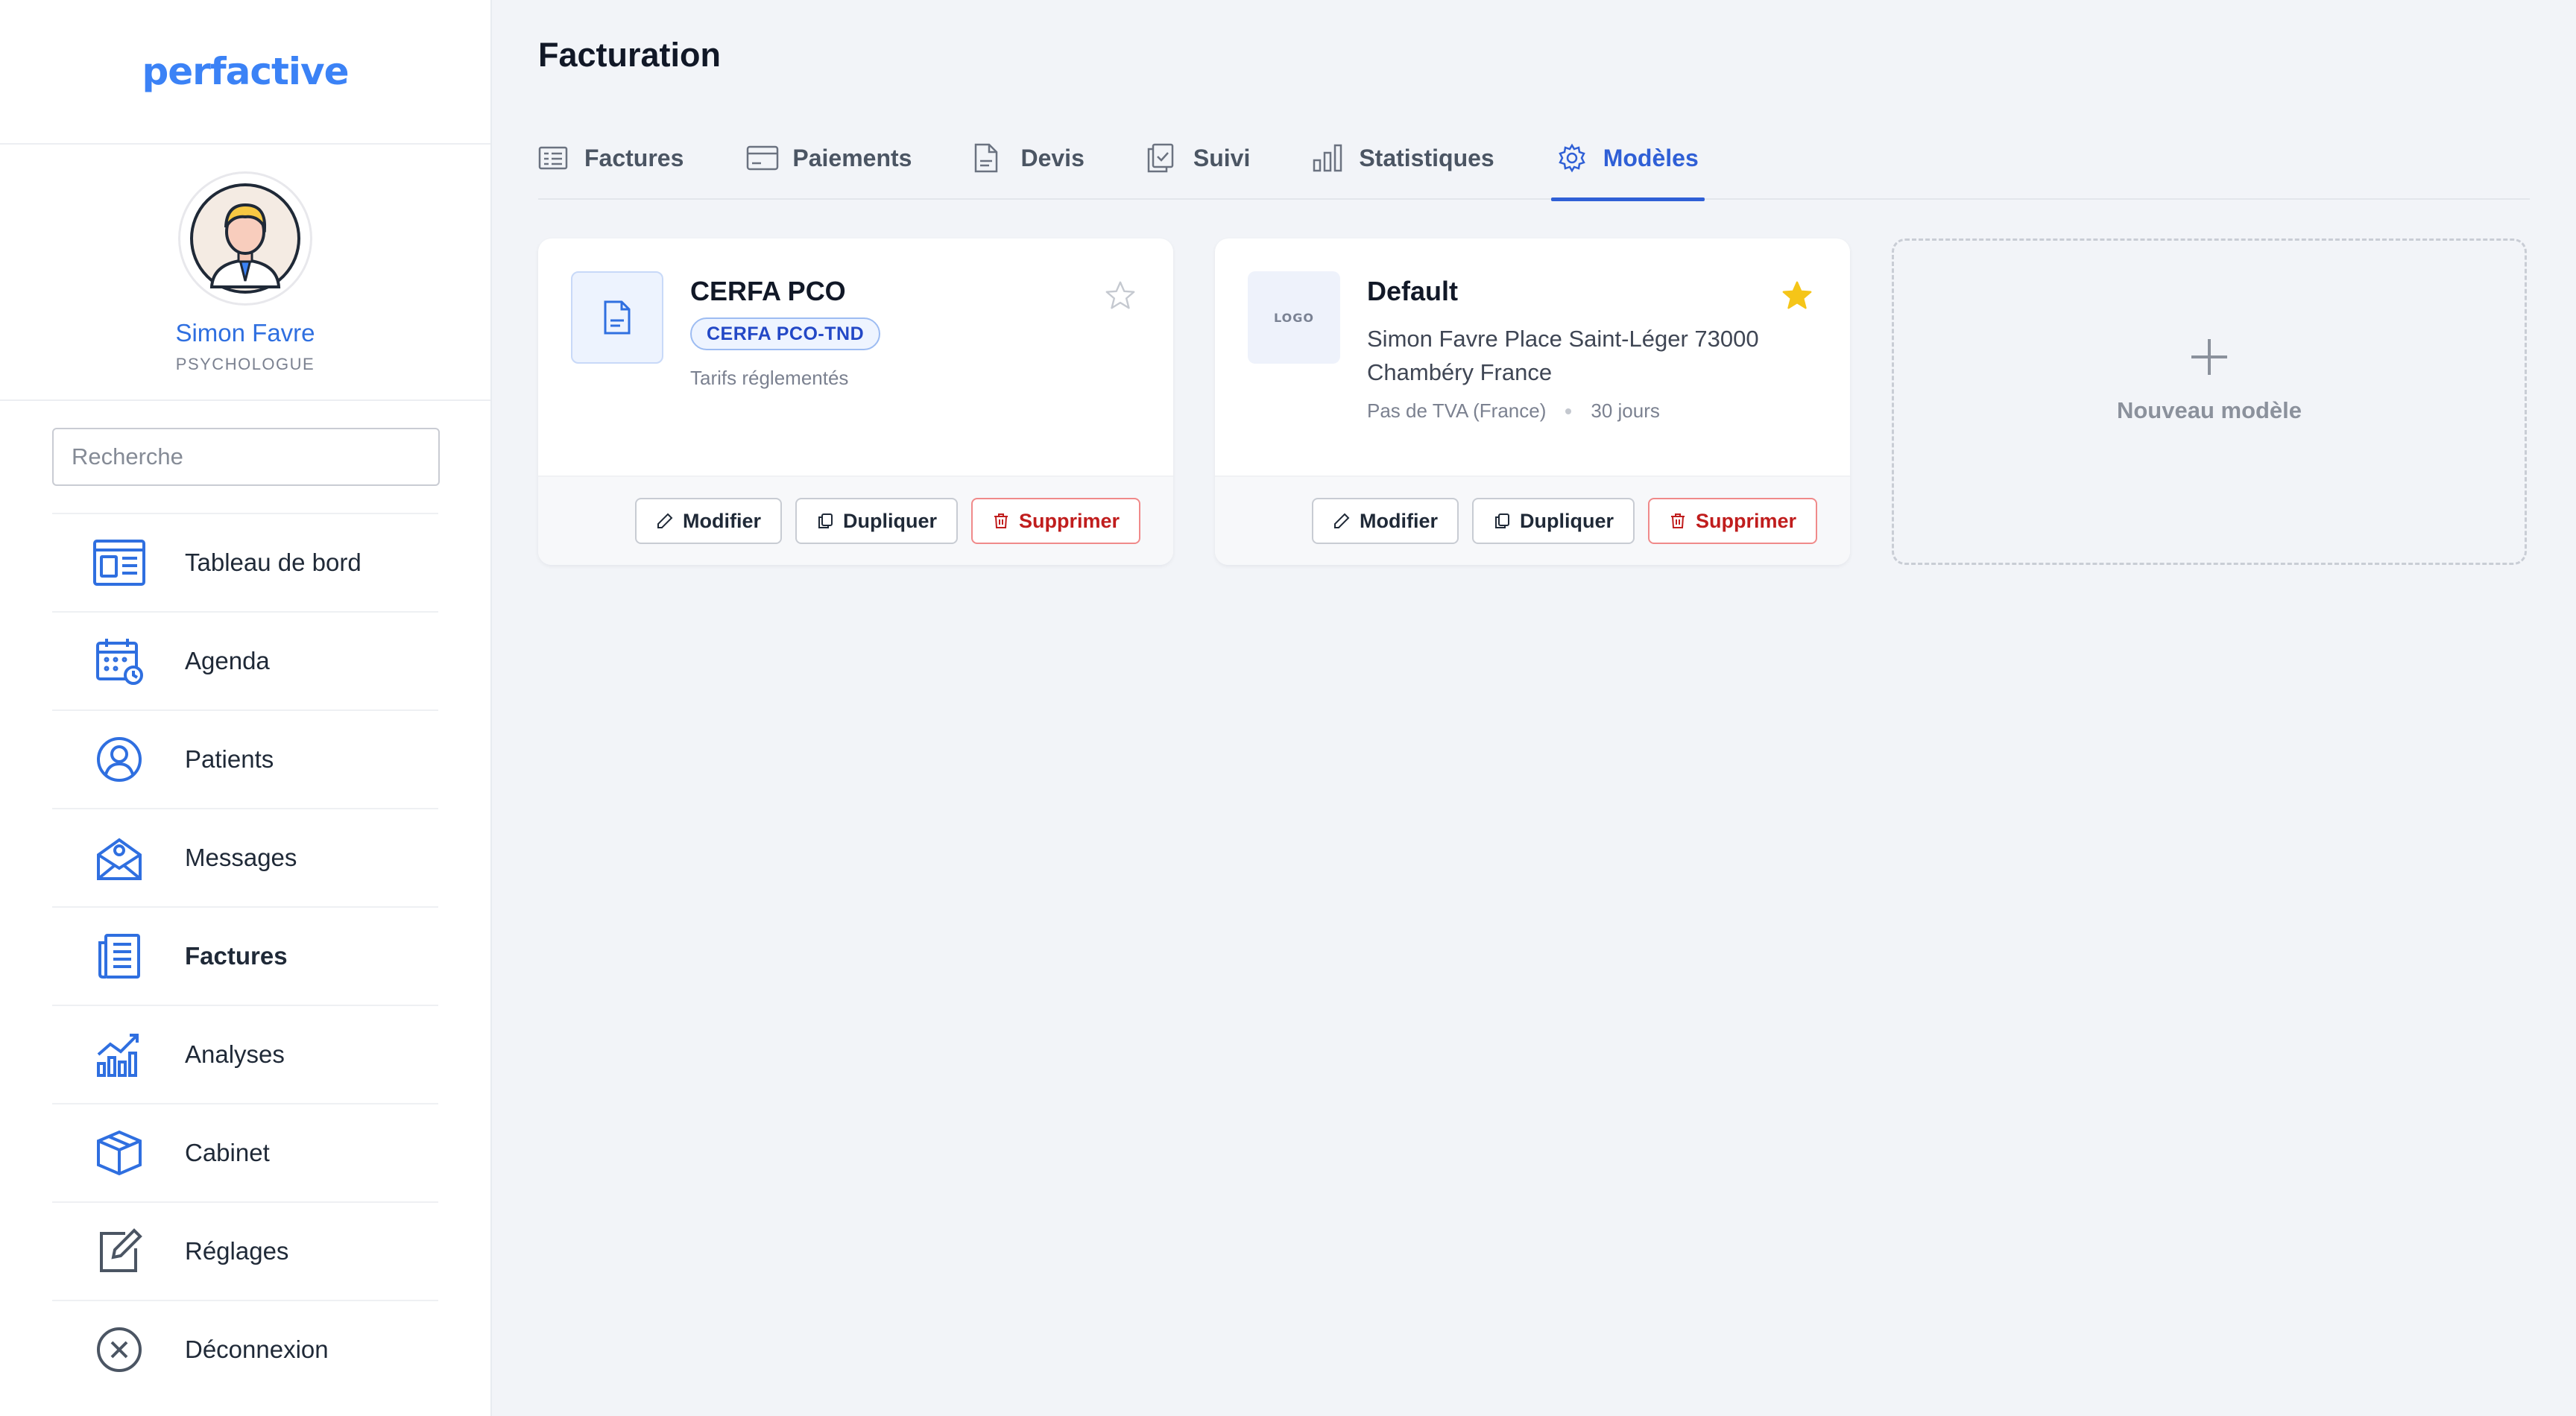 This screenshot has width=2576, height=1416. What do you see at coordinates (119, 1251) in the screenshot?
I see `edit-icon` at bounding box center [119, 1251].